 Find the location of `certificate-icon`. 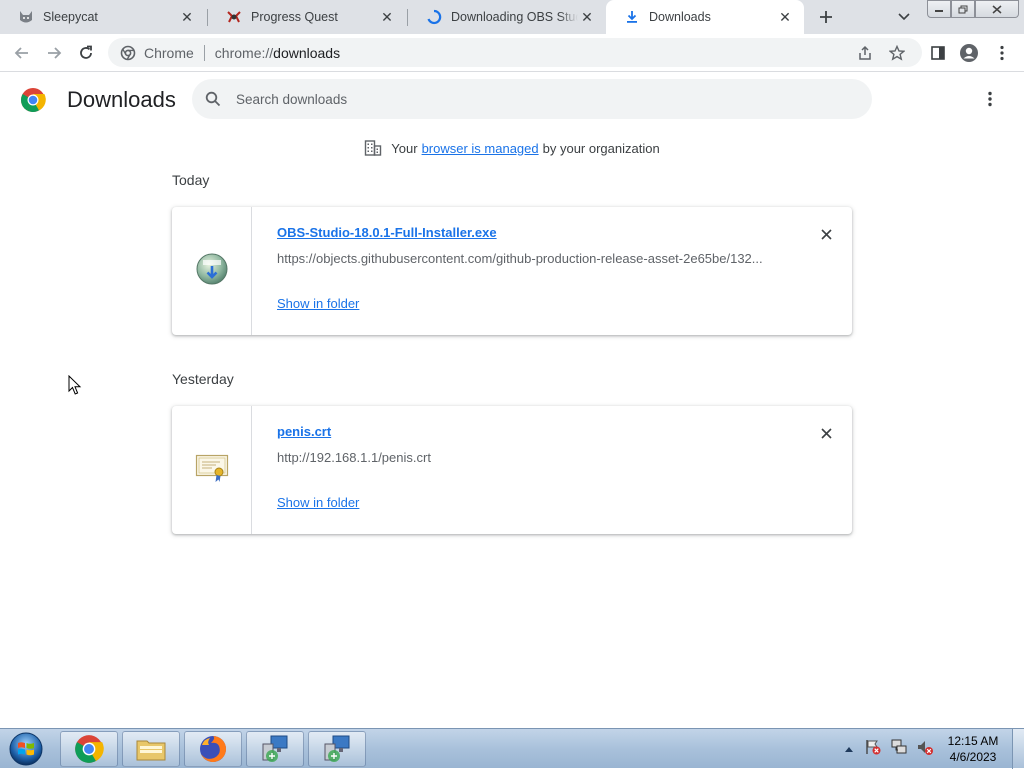

certificate-icon is located at coordinates (212, 470).